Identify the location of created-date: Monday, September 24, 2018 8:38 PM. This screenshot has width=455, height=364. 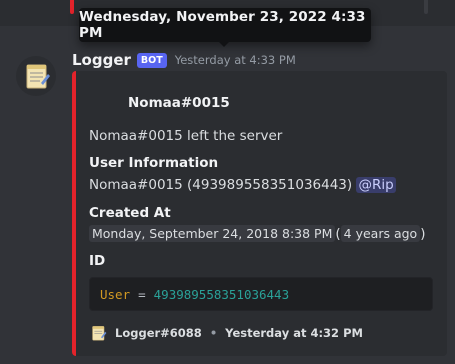
(212, 233).